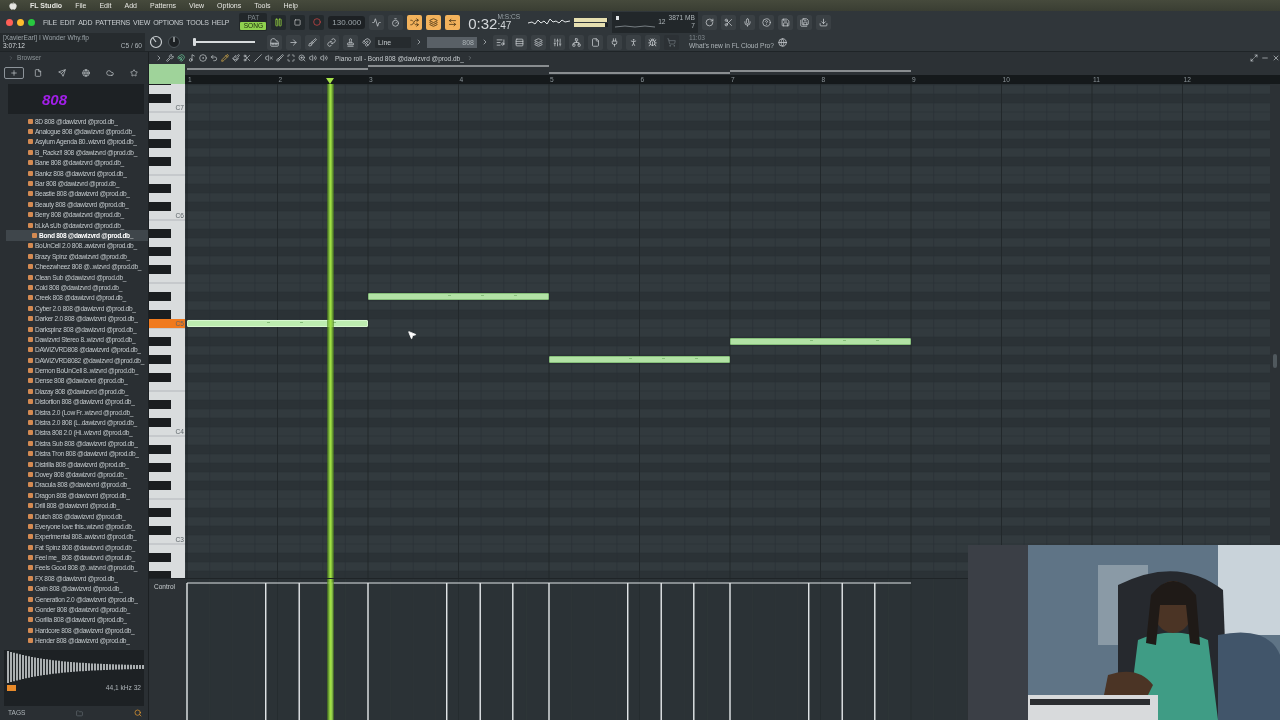 This screenshot has height=720, width=1280. I want to click on window-close-button, so click(9, 22).